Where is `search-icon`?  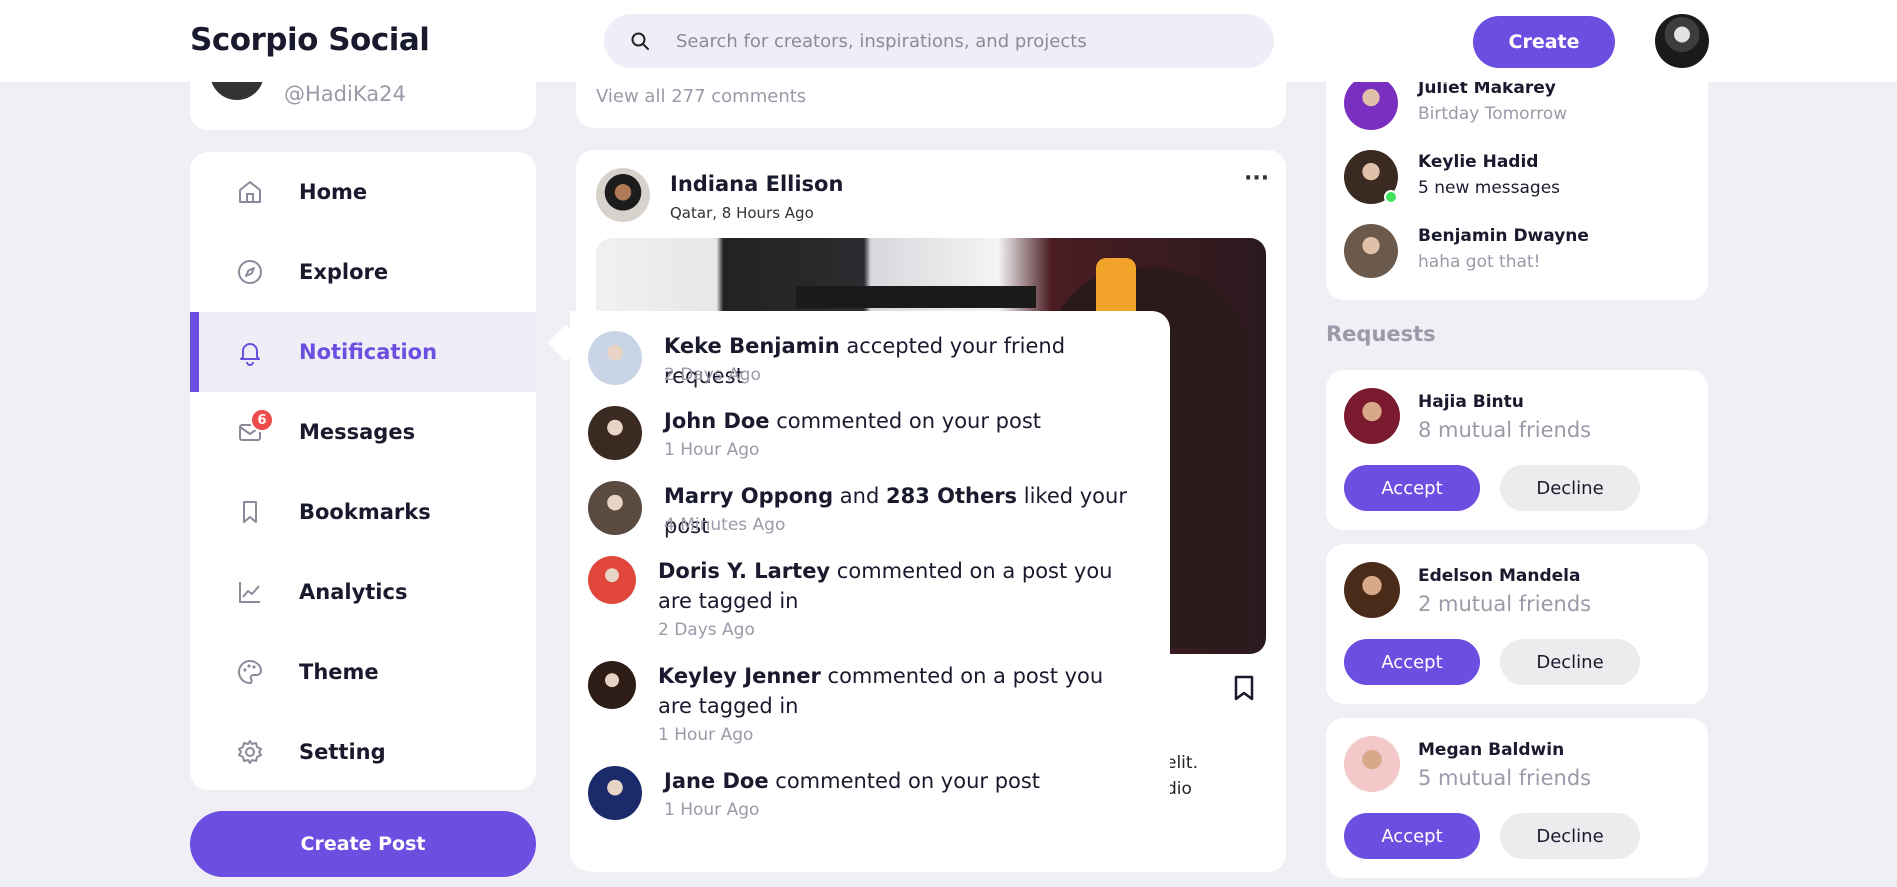
search-icon is located at coordinates (640, 41).